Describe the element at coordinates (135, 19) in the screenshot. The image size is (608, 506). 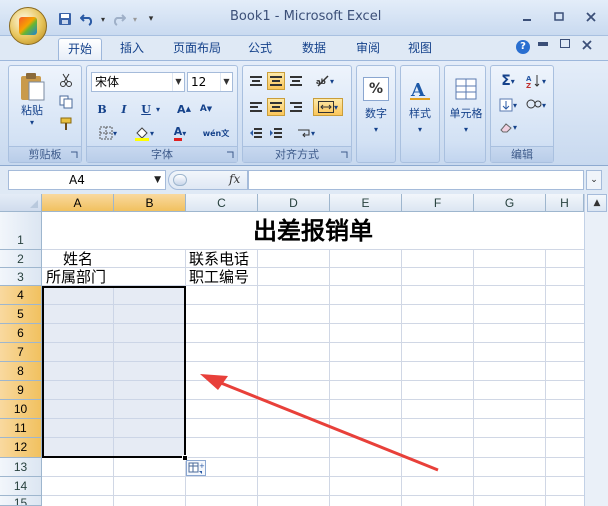
I see `redo-dropdown-icon: ▾` at that location.